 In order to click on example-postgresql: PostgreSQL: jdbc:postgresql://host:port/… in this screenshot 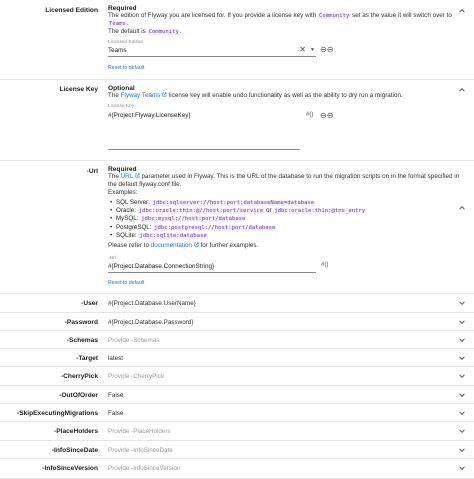, I will do `click(285, 228)`.